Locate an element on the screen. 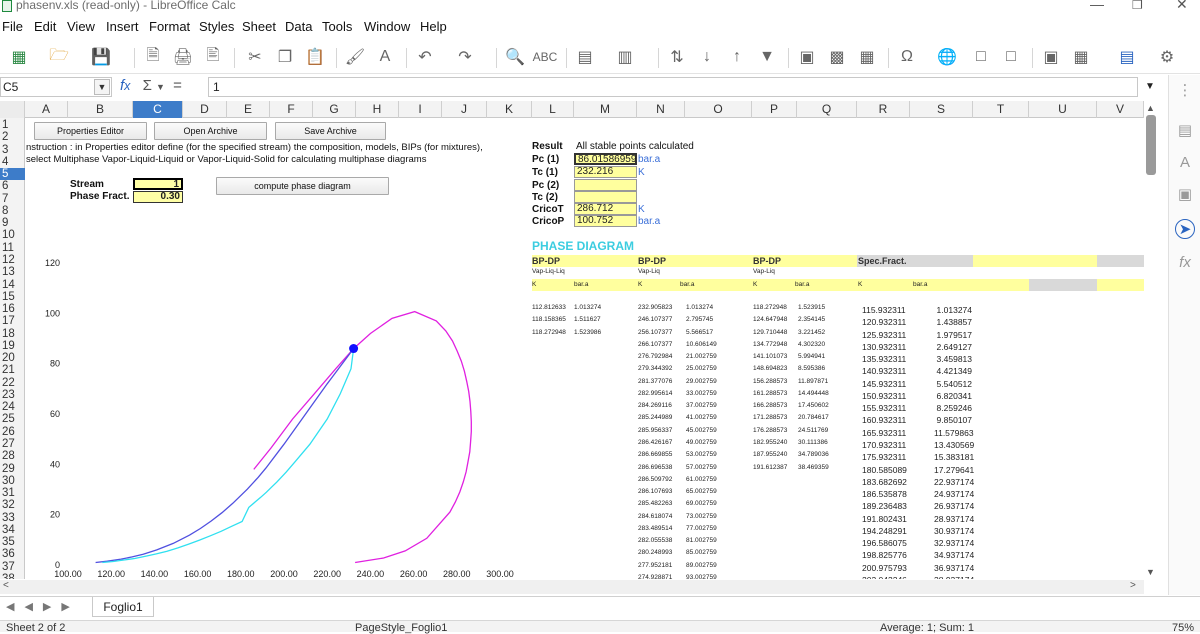  row-header: 26 is located at coordinates (12, 432).